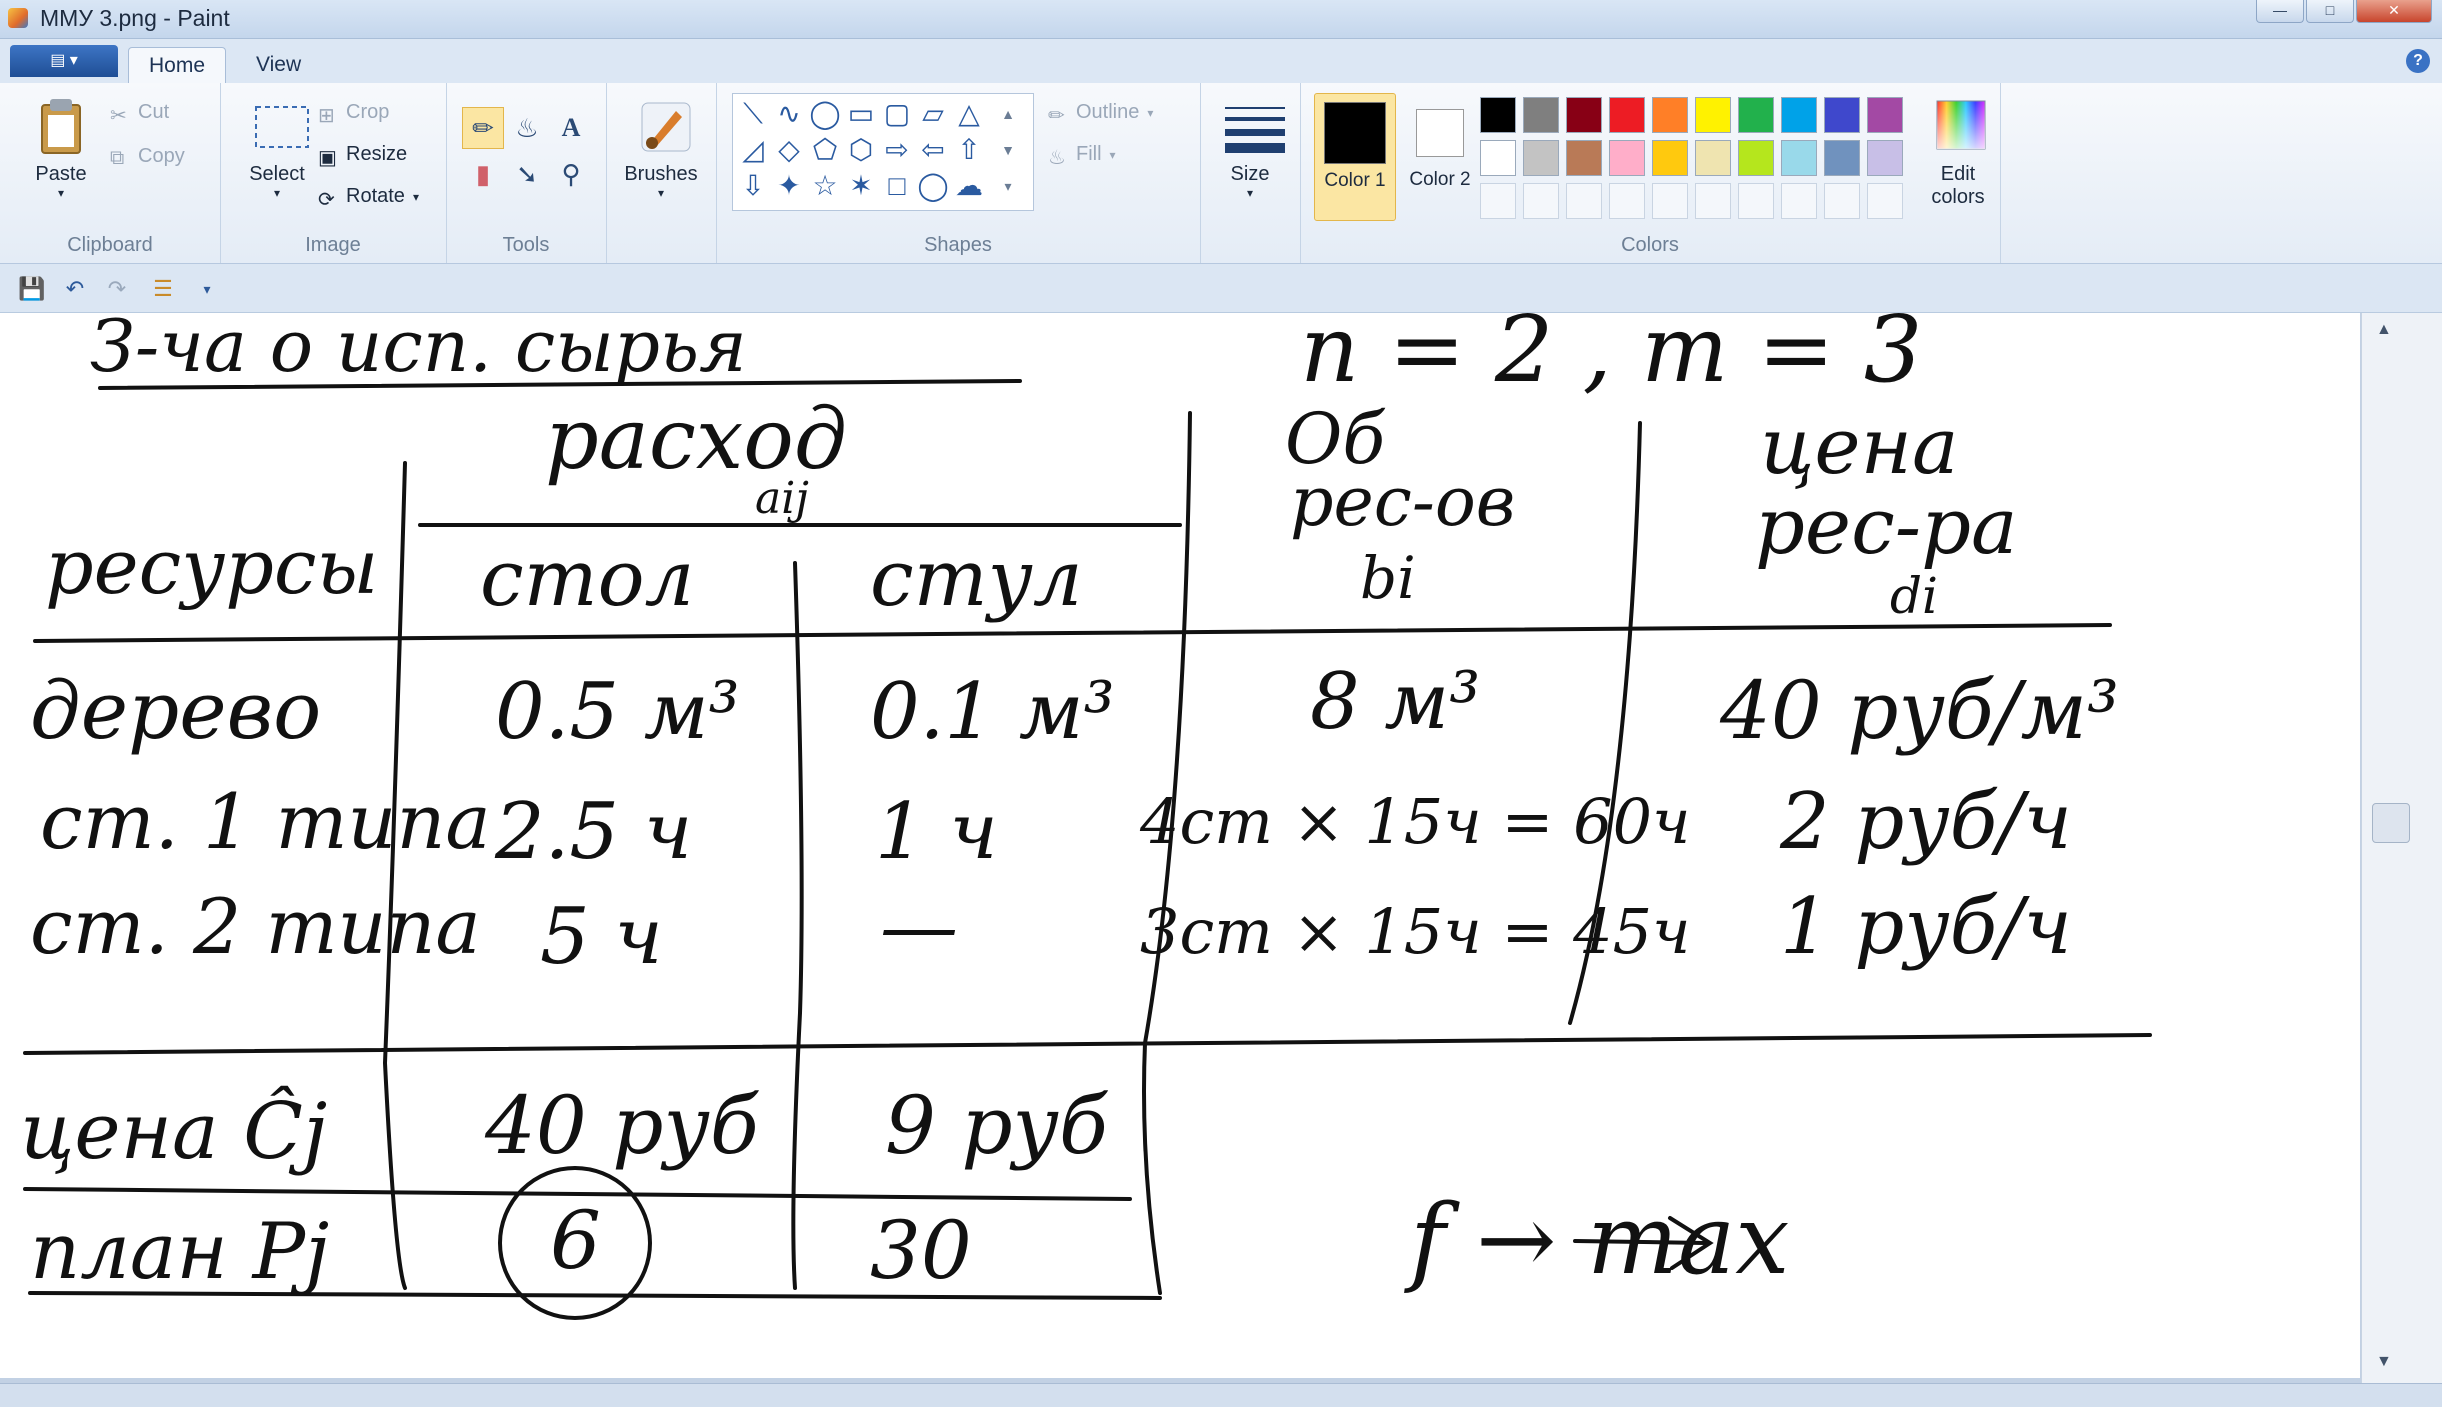 This screenshot has height=1407, width=2442. What do you see at coordinates (997, 1125) in the screenshot?
I see `price-row-stul: 9 руб` at bounding box center [997, 1125].